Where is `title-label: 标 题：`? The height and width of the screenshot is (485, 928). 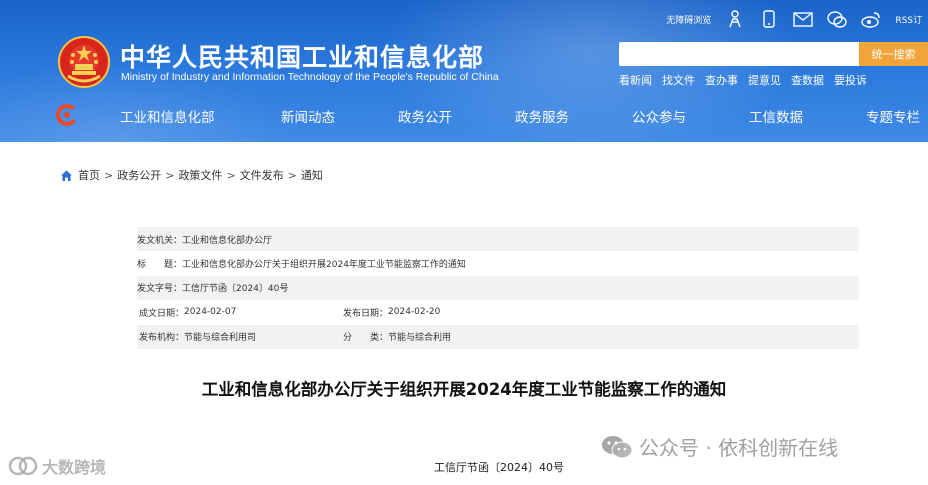
title-label: 标 题： is located at coordinates (160, 265).